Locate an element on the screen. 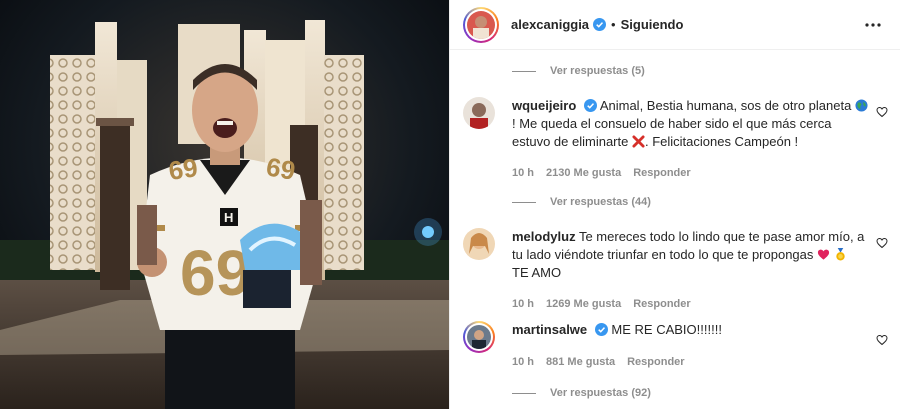  view-replies-button: Ver respuestas (5) is located at coordinates (578, 71).